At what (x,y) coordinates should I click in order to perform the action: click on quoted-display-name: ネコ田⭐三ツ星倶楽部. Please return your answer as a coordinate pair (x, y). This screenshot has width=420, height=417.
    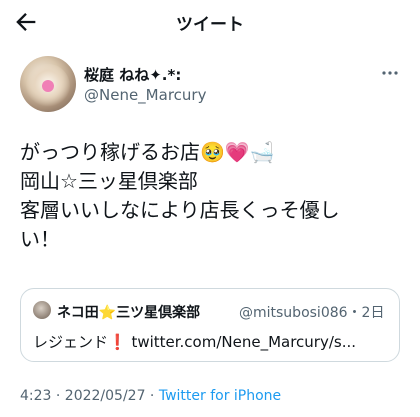
    Looking at the image, I should click on (129, 313).